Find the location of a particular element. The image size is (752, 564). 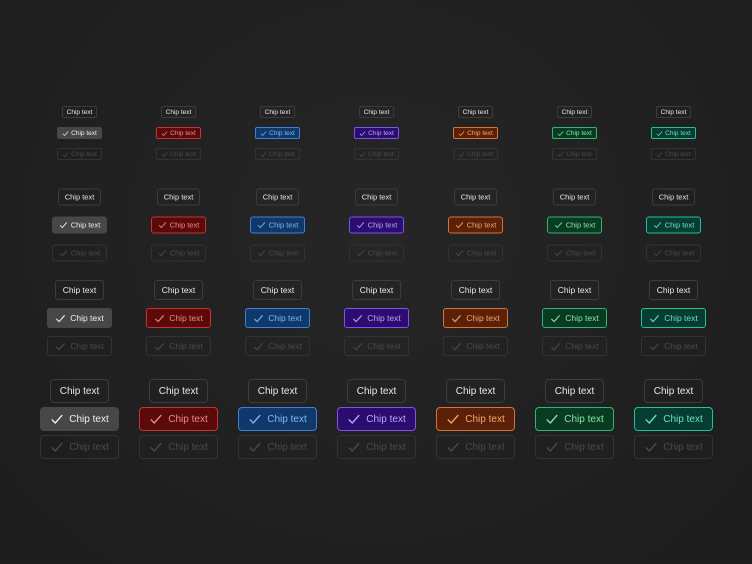

chip-blue-disabled: Chip text is located at coordinates (277, 346).